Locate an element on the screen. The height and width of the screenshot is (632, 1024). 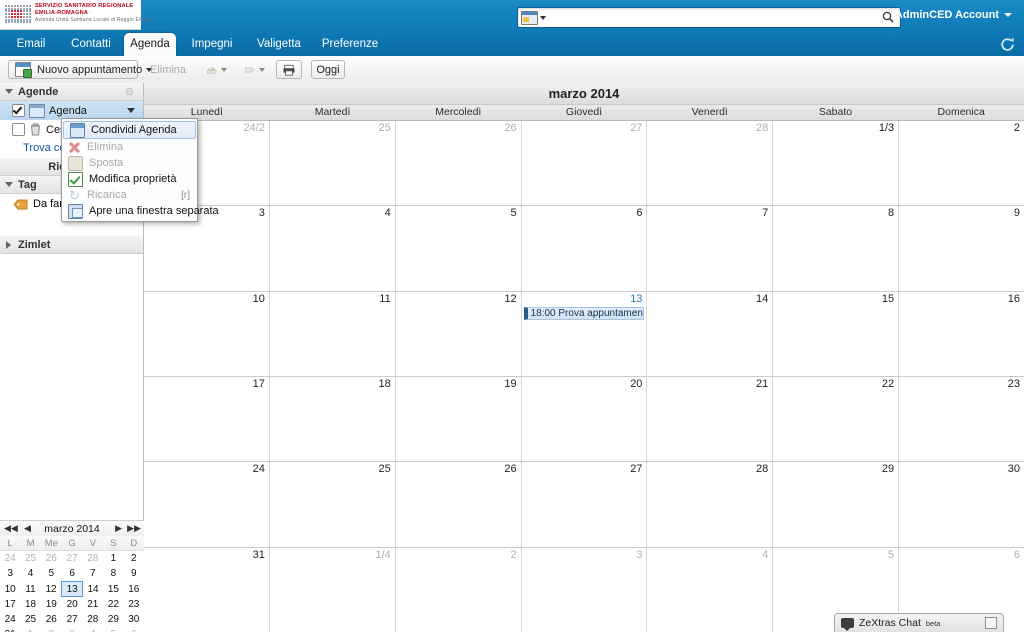
calendar-day-cell: 10 is located at coordinates (207, 333).